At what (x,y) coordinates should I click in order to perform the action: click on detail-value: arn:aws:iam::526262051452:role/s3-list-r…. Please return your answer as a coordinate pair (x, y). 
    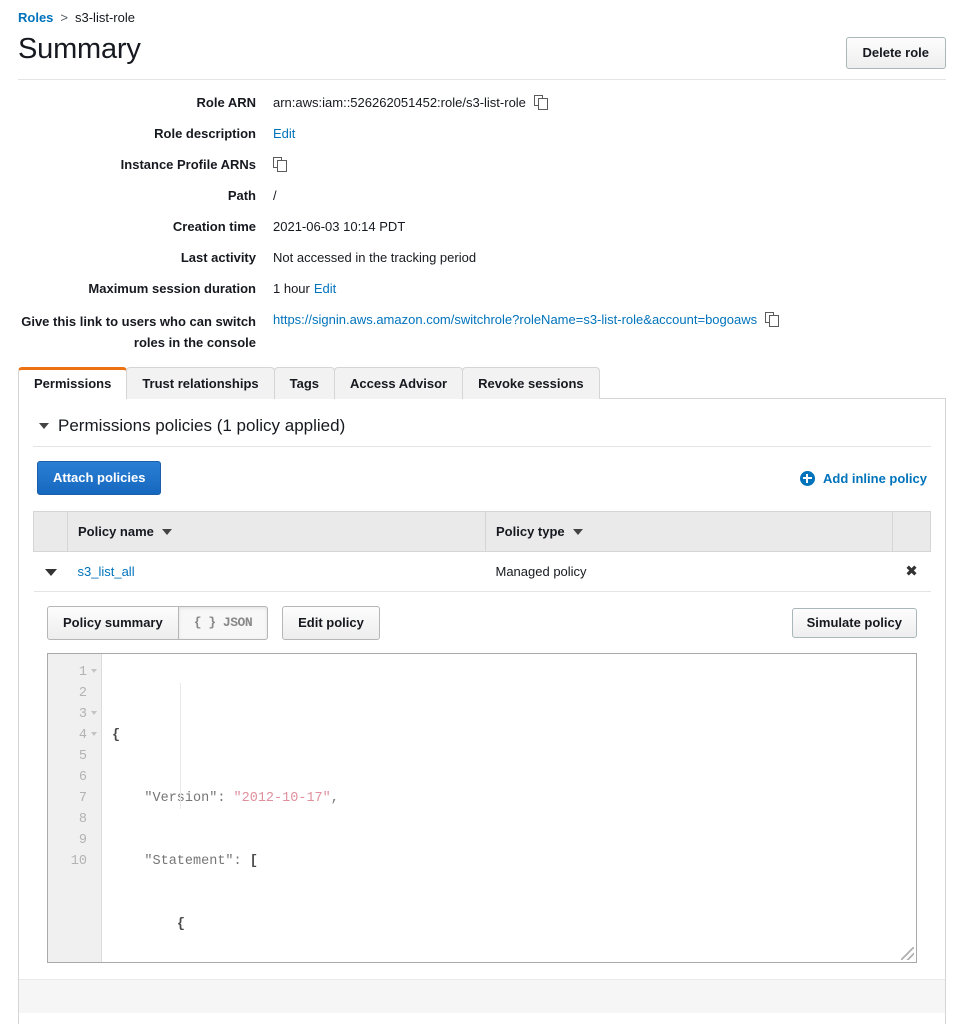
    Looking at the image, I should click on (609, 102).